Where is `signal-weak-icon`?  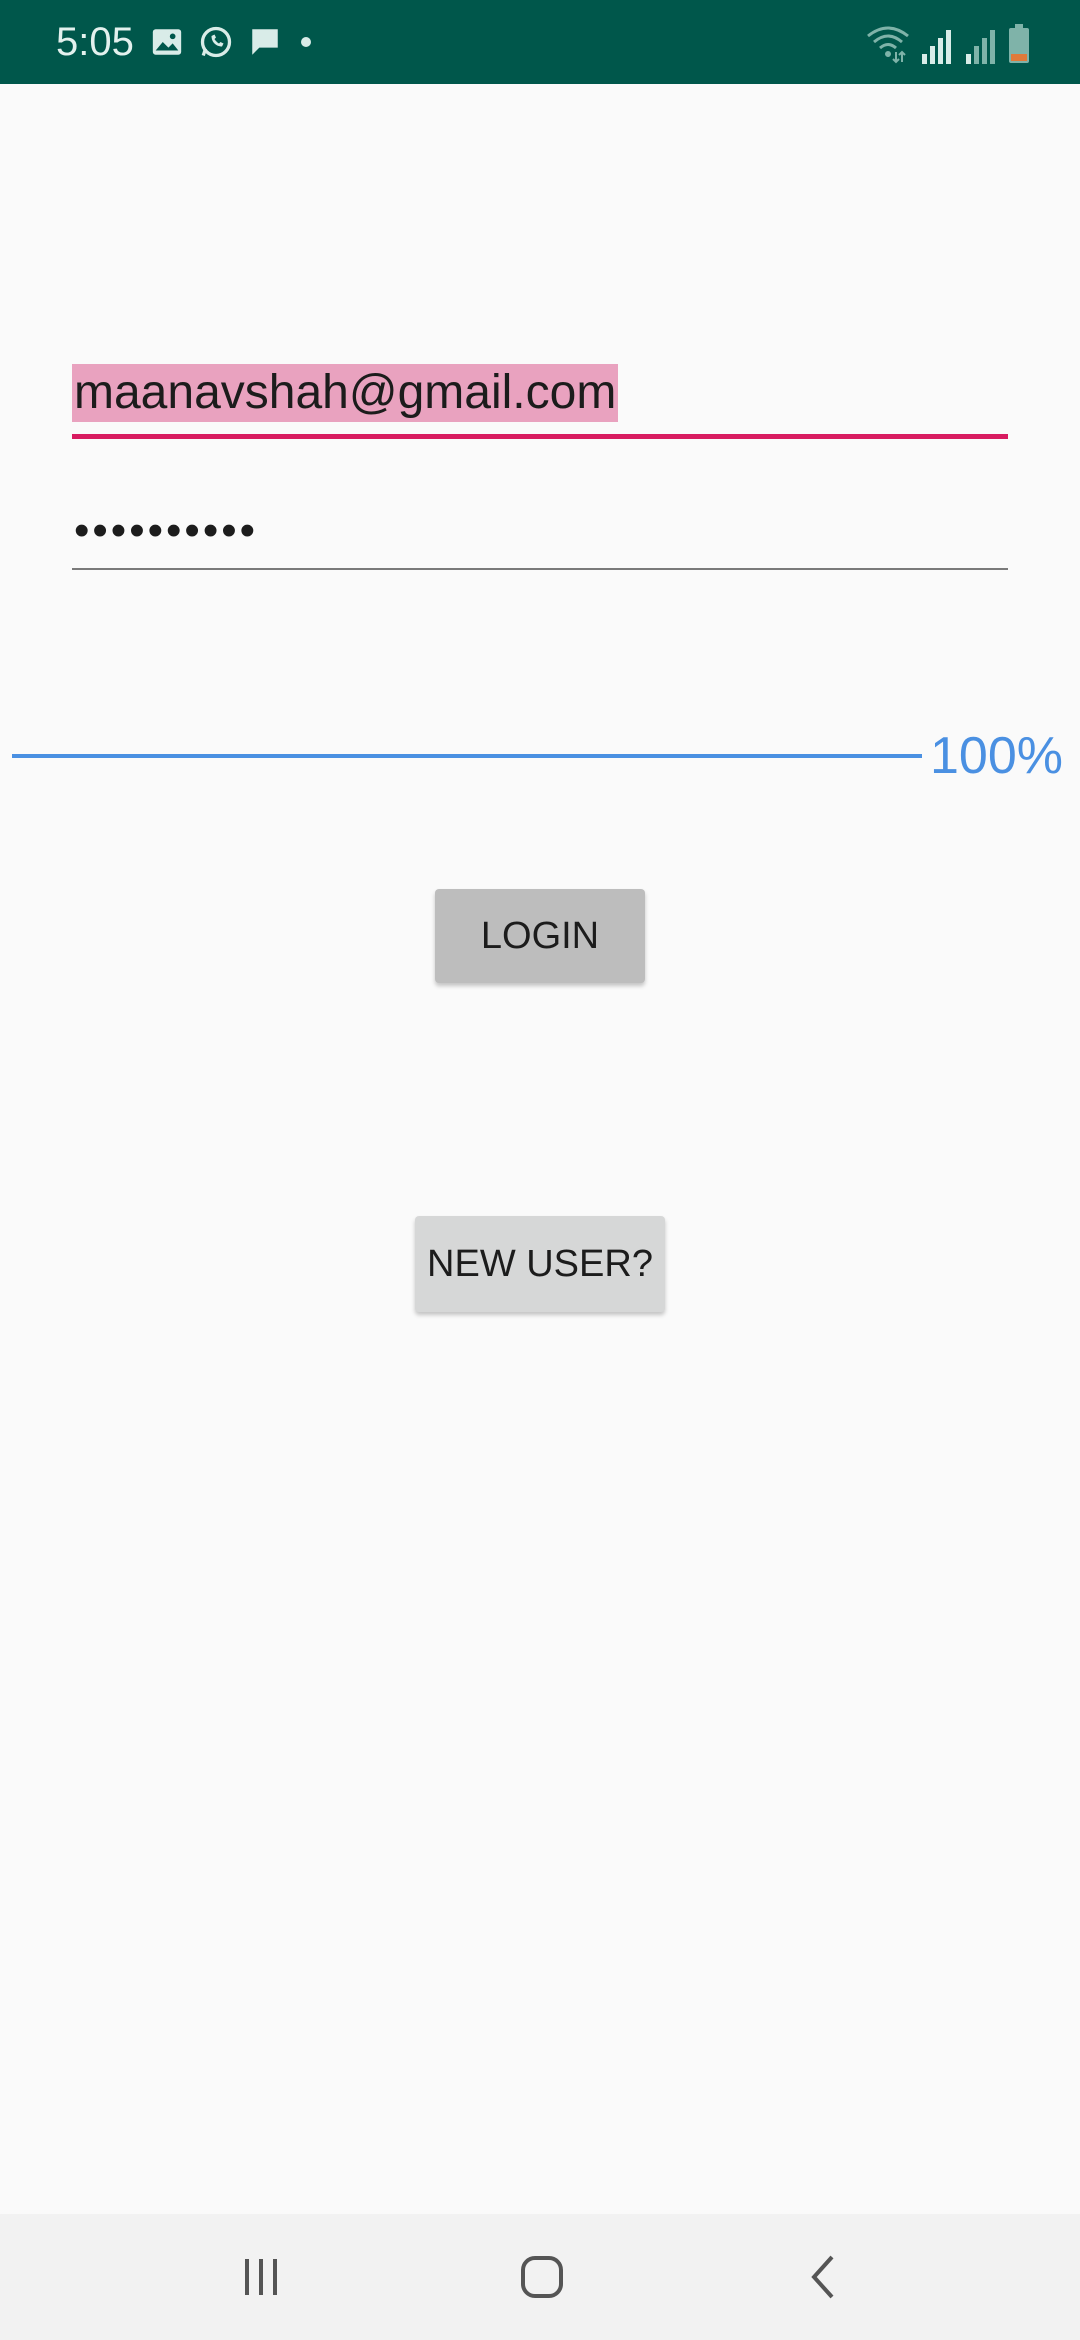
signal-weak-icon is located at coordinates (981, 46).